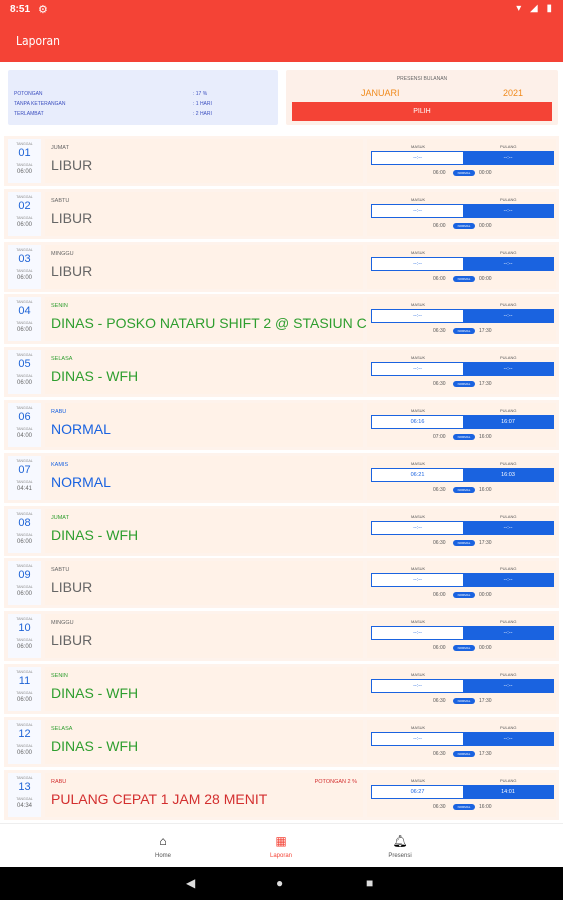 This screenshot has height=900, width=563. Describe the element at coordinates (400, 841) in the screenshot. I see `bell-icon: 🔔︎` at that location.